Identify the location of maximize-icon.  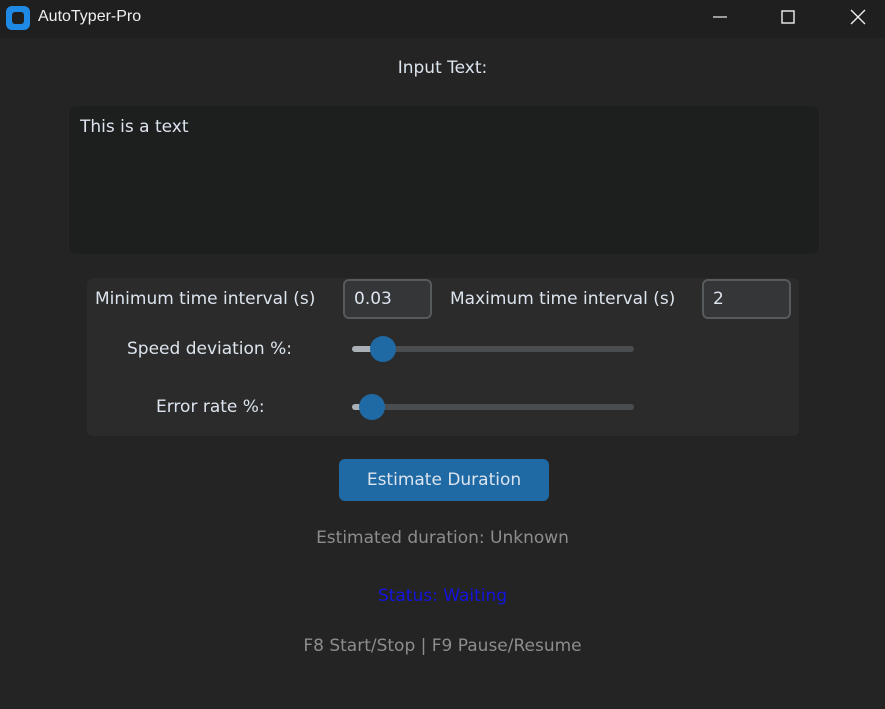
(788, 17).